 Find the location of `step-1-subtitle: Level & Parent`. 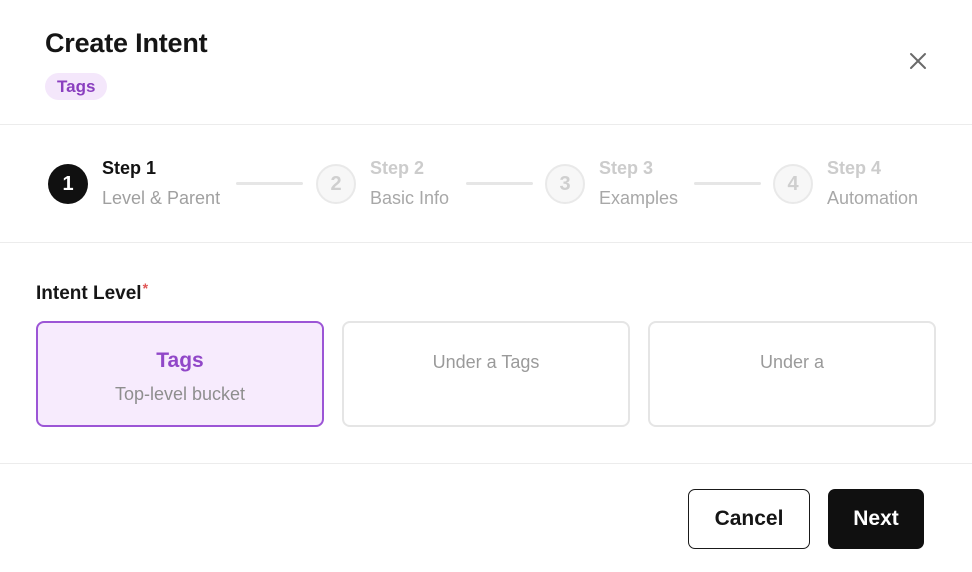

step-1-subtitle: Level & Parent is located at coordinates (161, 198).